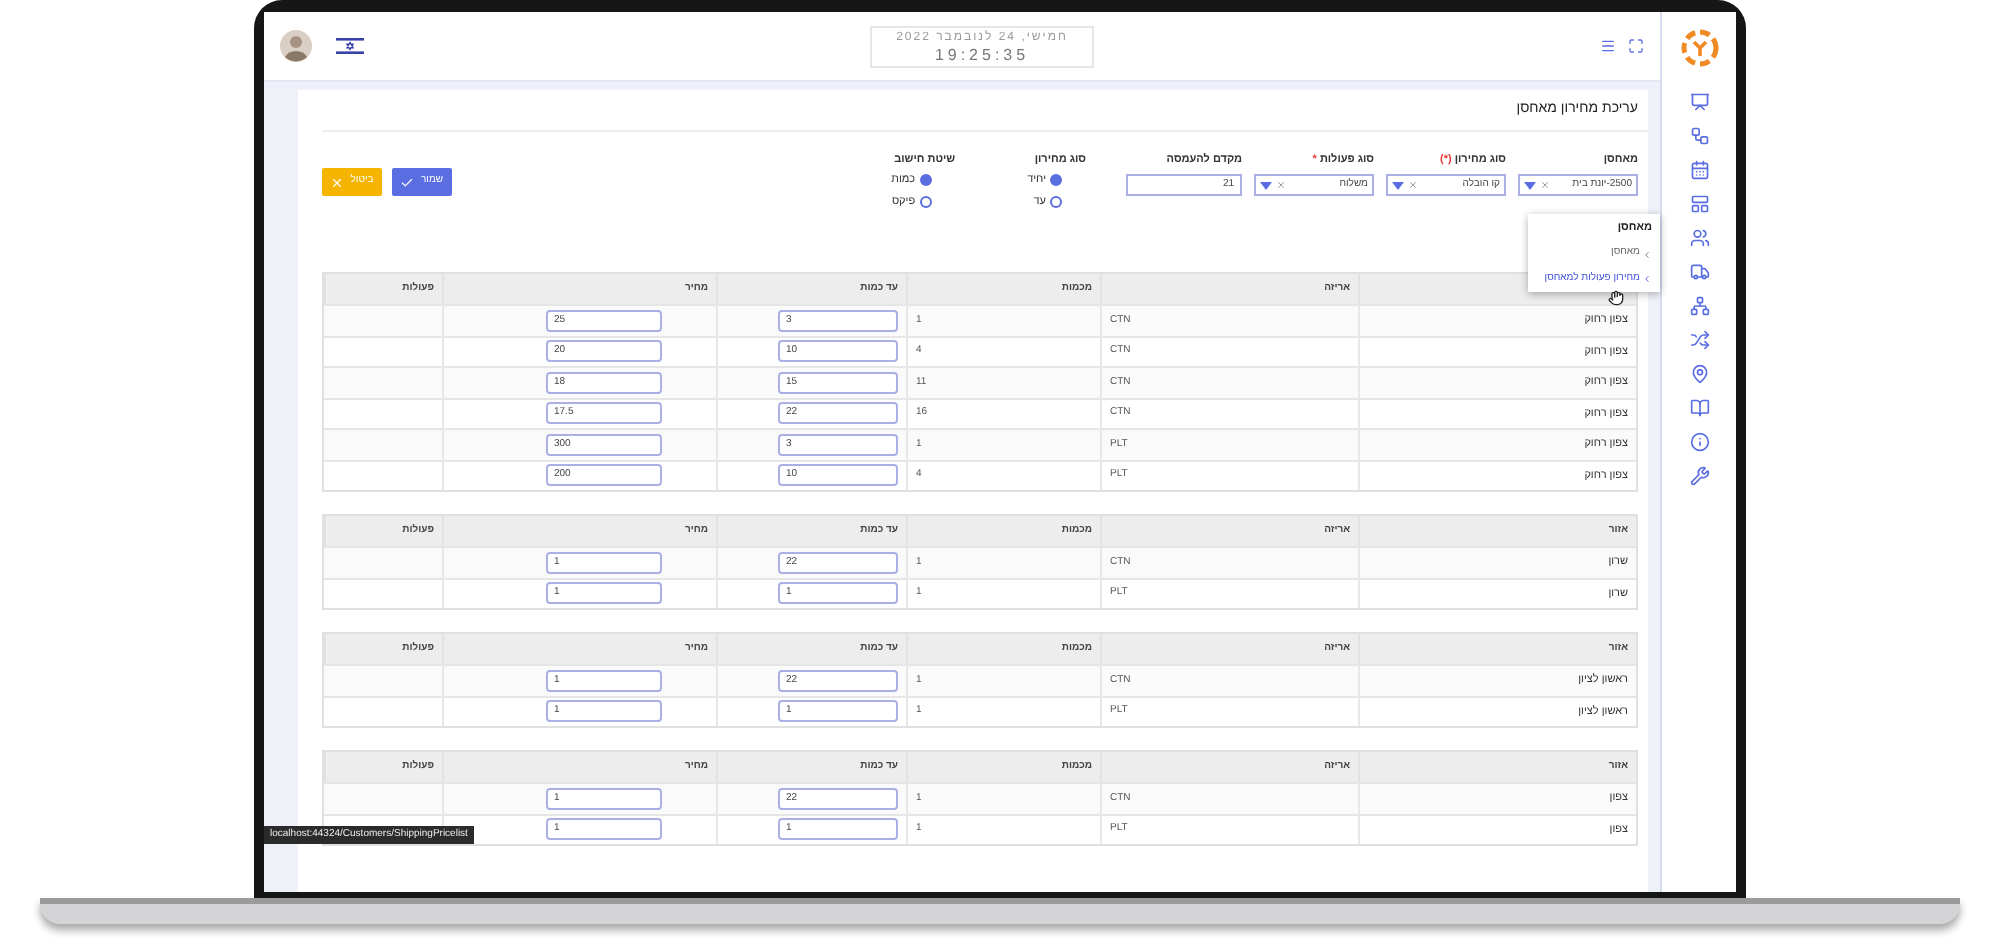  I want to click on truck-icon, so click(1699, 272).